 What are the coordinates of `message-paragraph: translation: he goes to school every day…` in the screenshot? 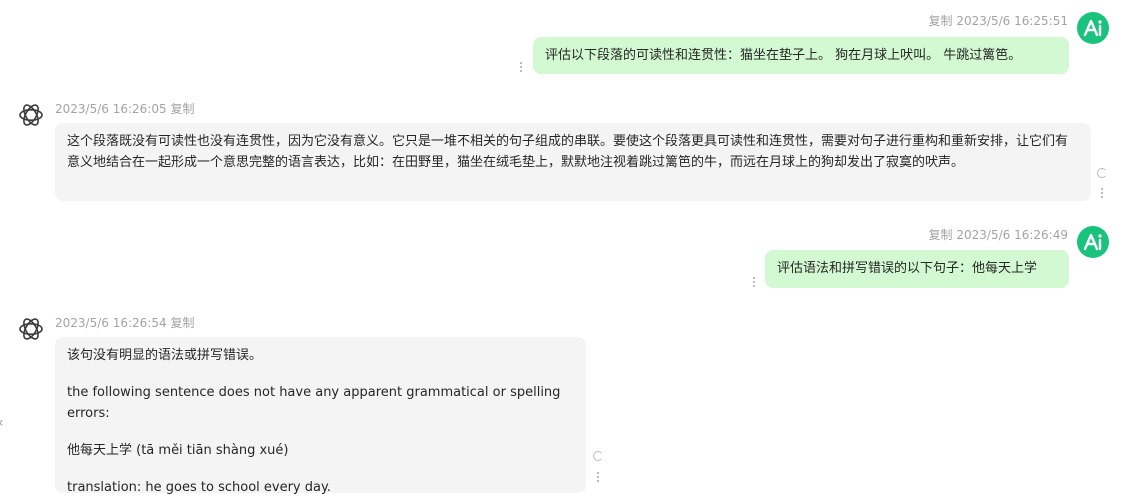 It's located at (199, 487).